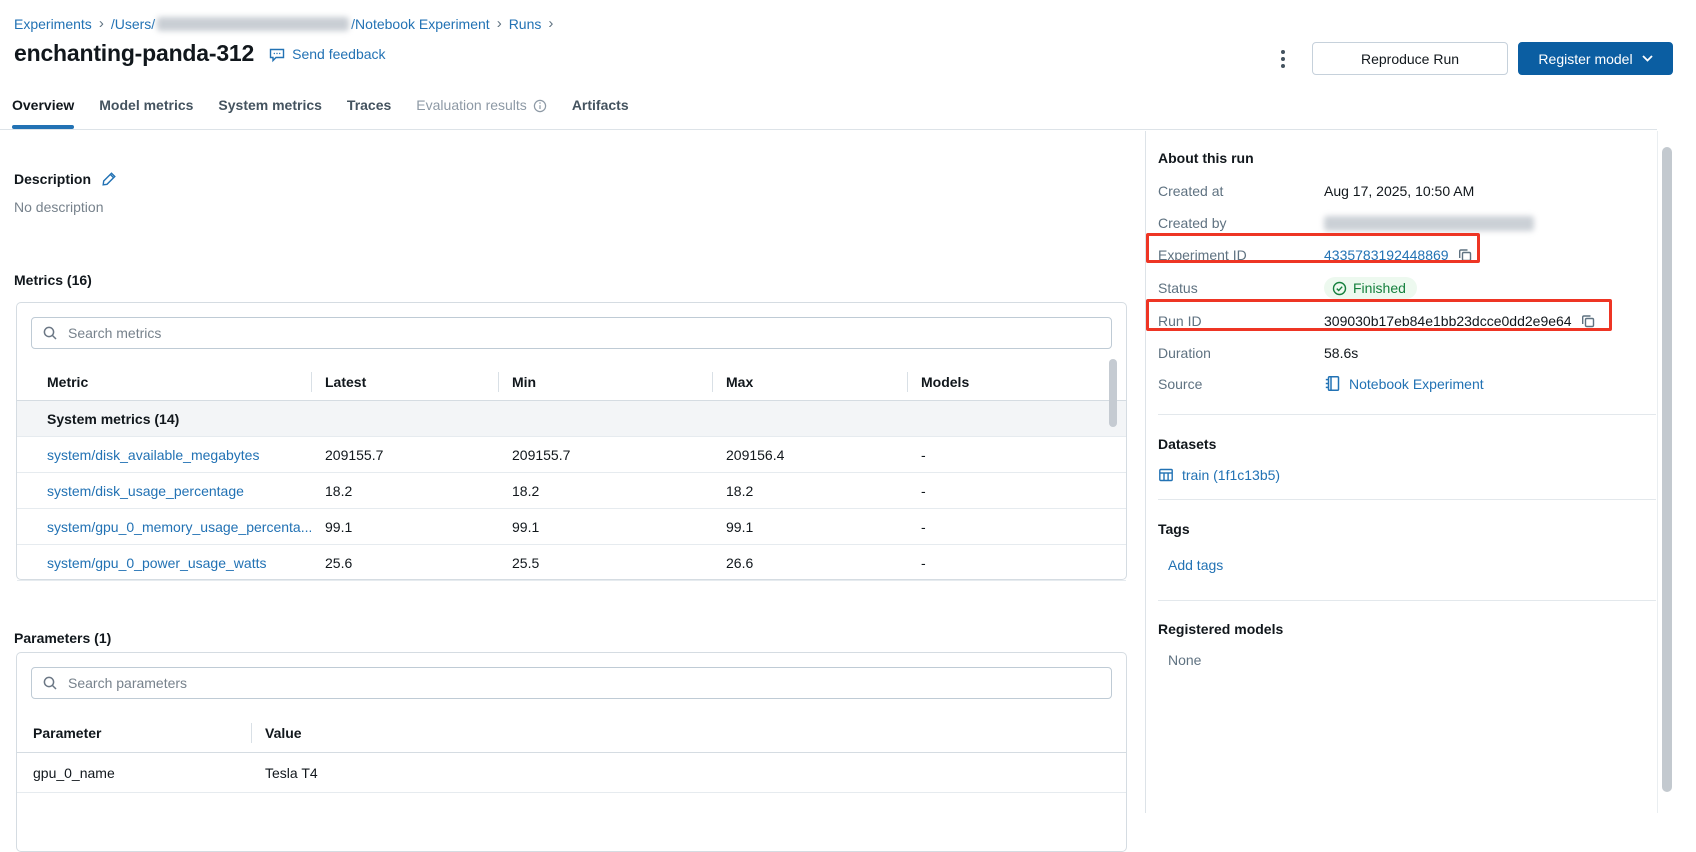 Image resolution: width=1696 pixels, height=852 pixels. What do you see at coordinates (1184, 353) in the screenshot?
I see `duration-label: Duration` at bounding box center [1184, 353].